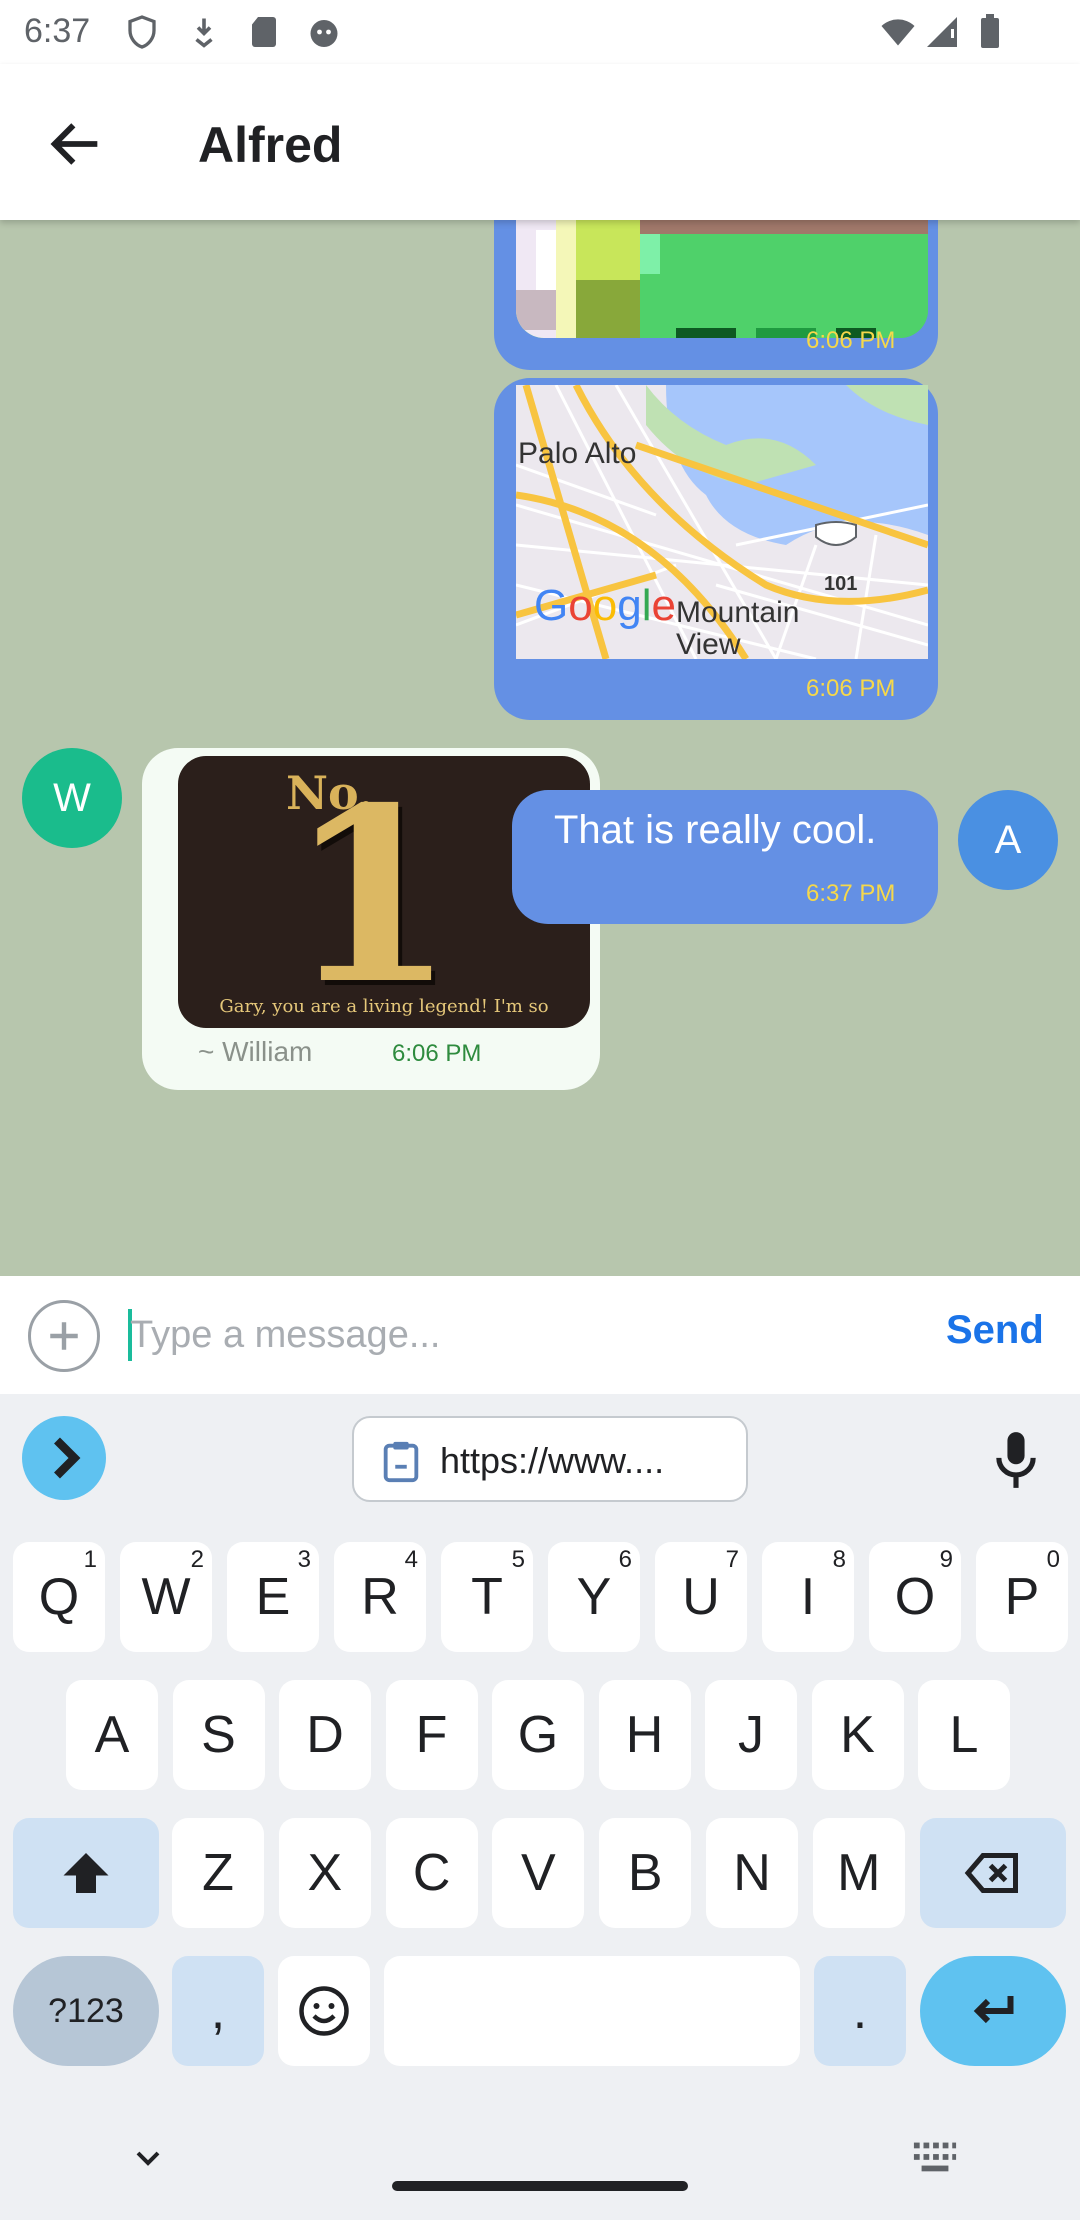  I want to click on key-hint: 5, so click(518, 1559).